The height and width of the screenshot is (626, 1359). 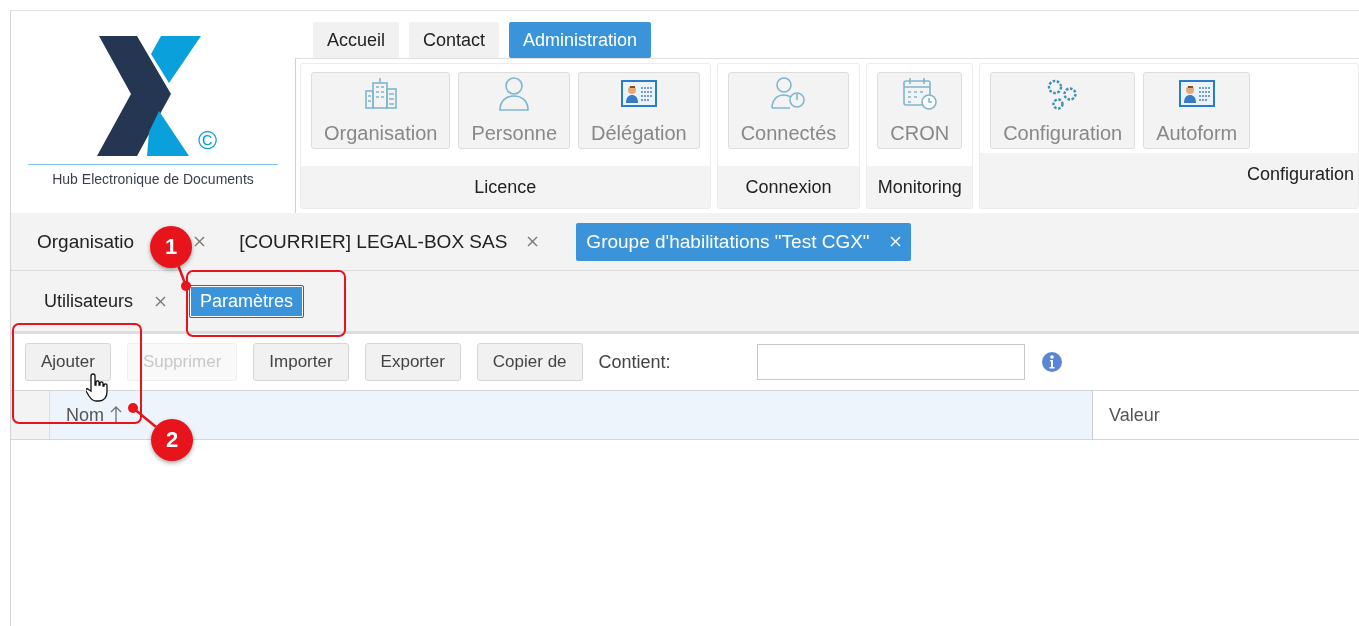 I want to click on filter-field, so click(x=890, y=362).